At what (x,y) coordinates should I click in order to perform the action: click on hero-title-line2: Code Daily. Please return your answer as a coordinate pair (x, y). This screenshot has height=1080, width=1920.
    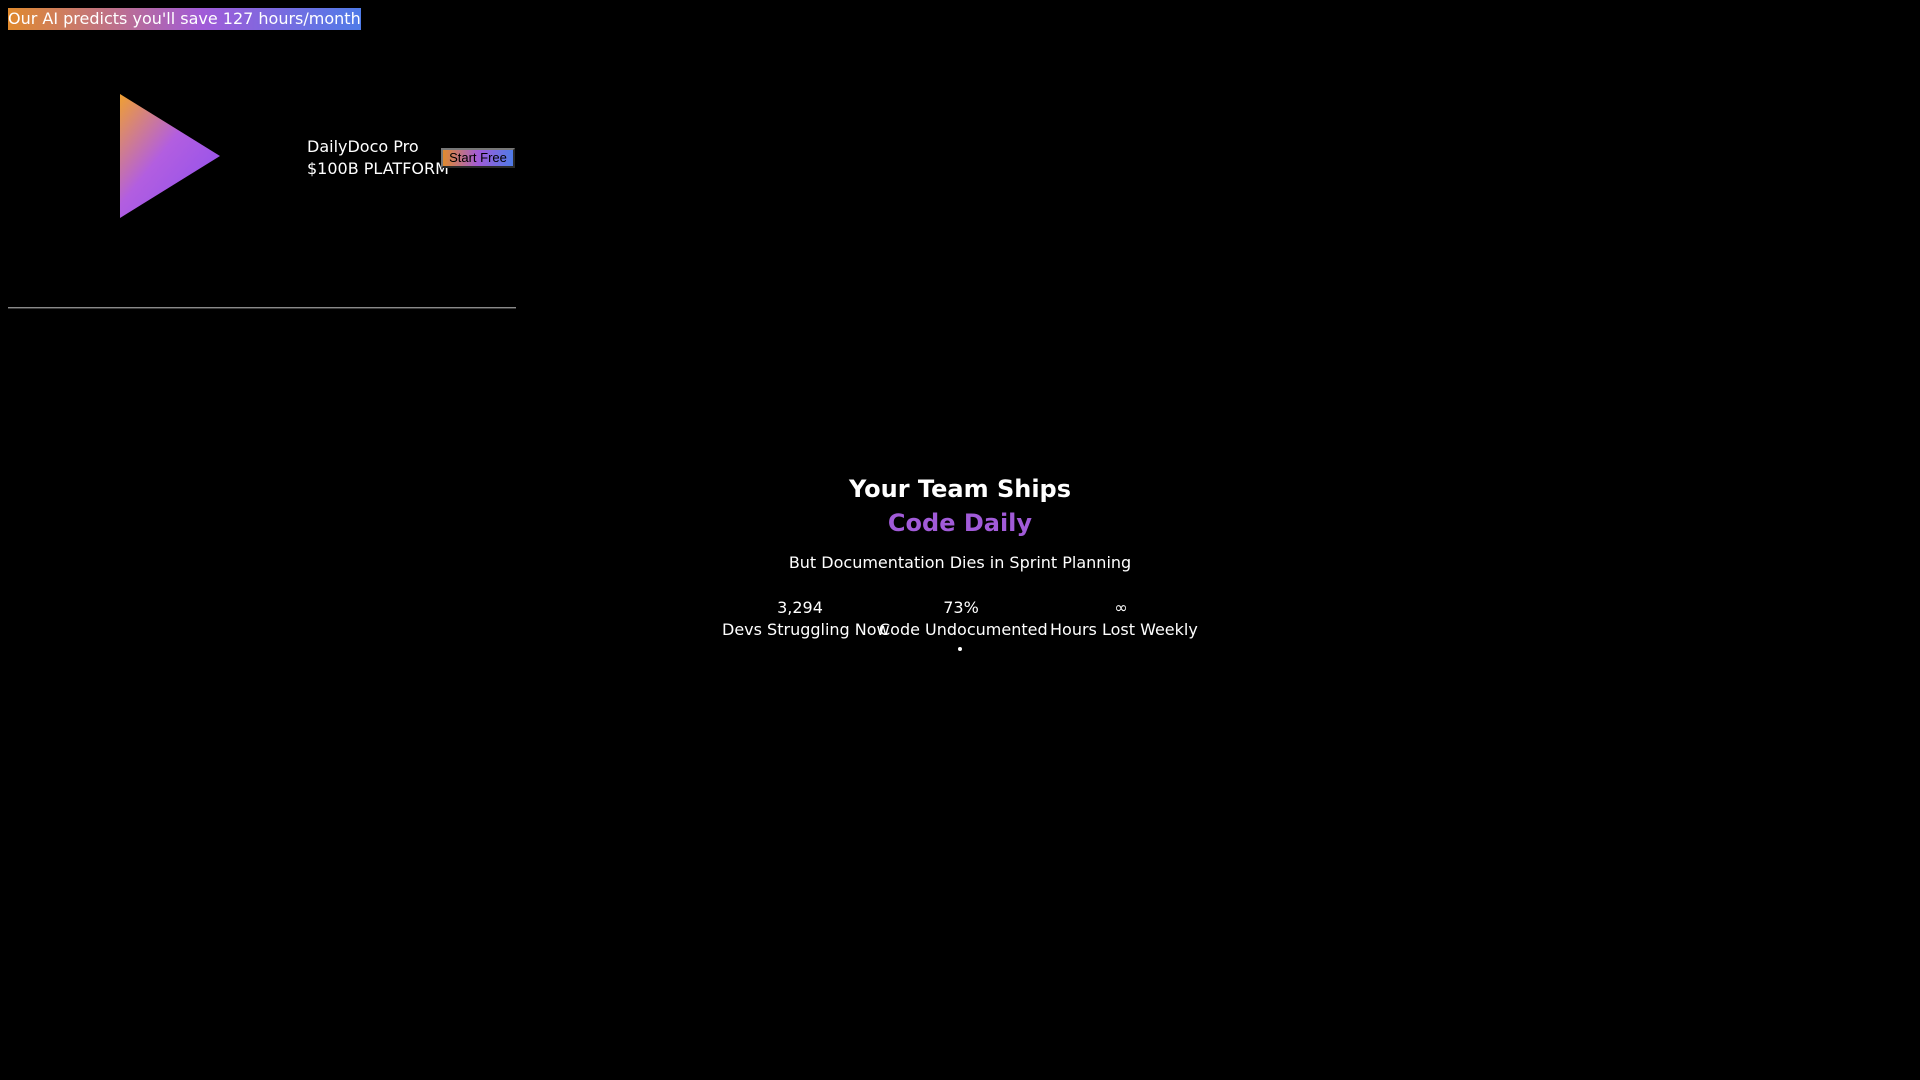
    Looking at the image, I should click on (960, 523).